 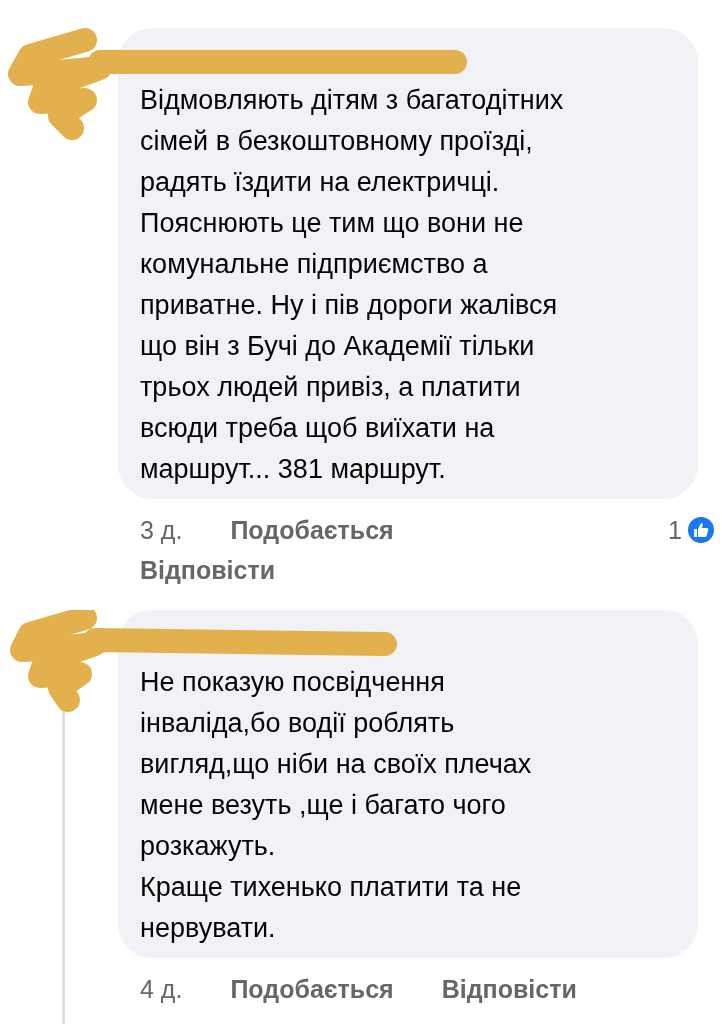 I want to click on comment-time: 3 д., so click(x=161, y=530).